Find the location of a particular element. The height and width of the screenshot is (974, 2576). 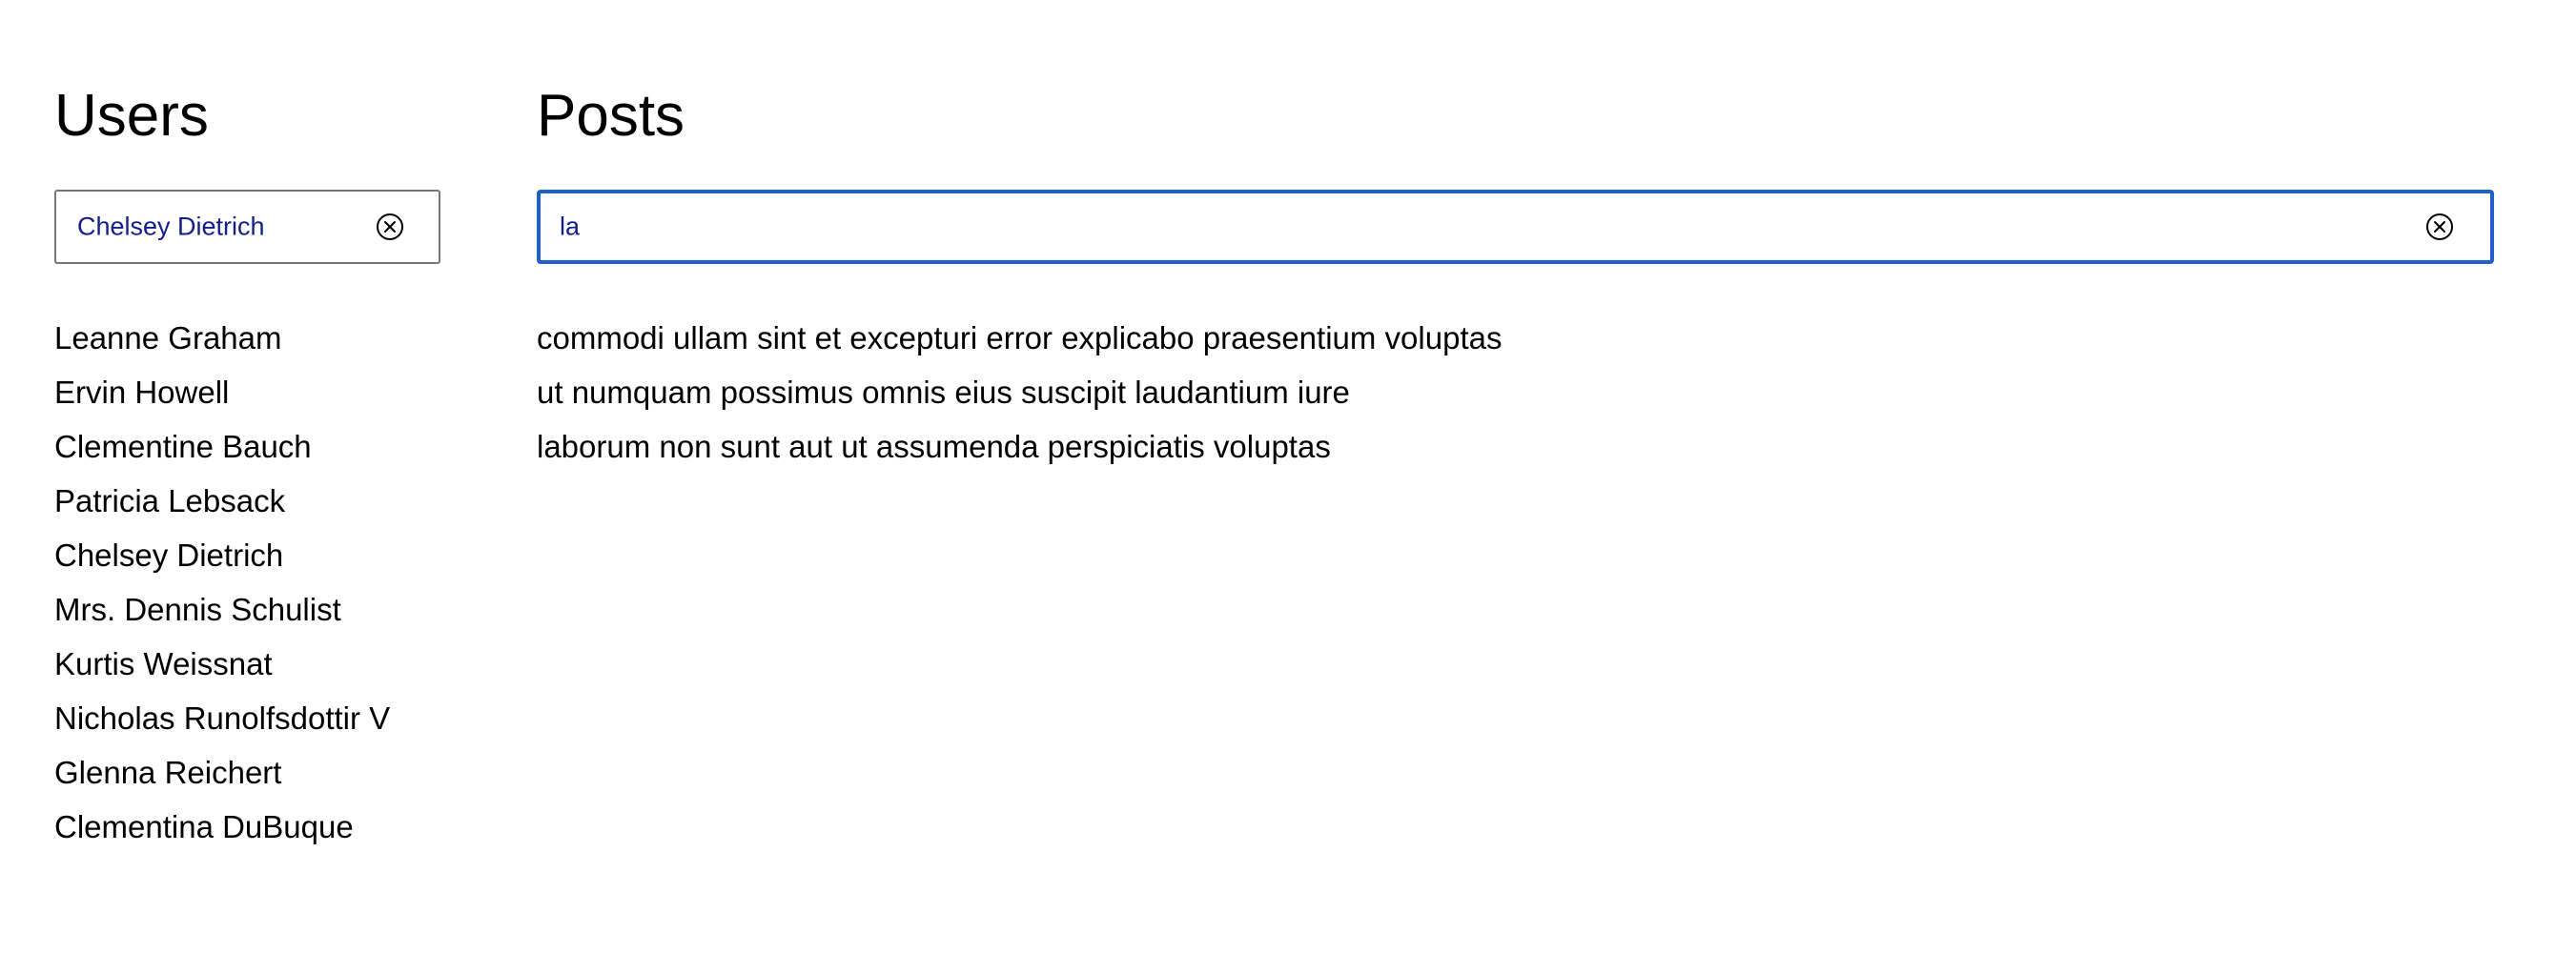

user-item: Chelsey Dietrich is located at coordinates (222, 555).